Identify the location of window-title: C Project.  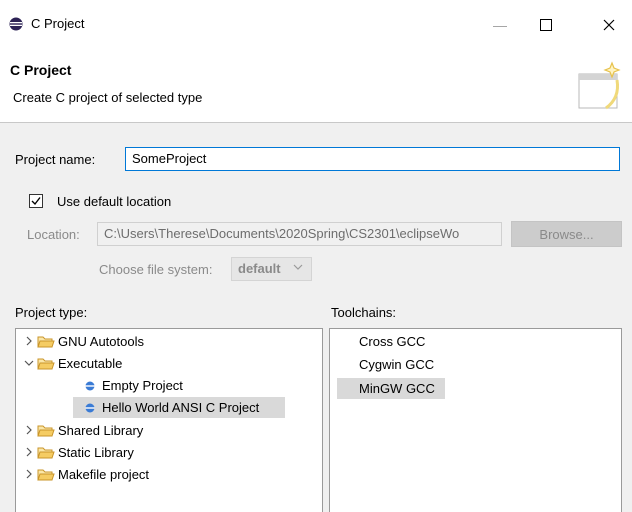
(58, 23).